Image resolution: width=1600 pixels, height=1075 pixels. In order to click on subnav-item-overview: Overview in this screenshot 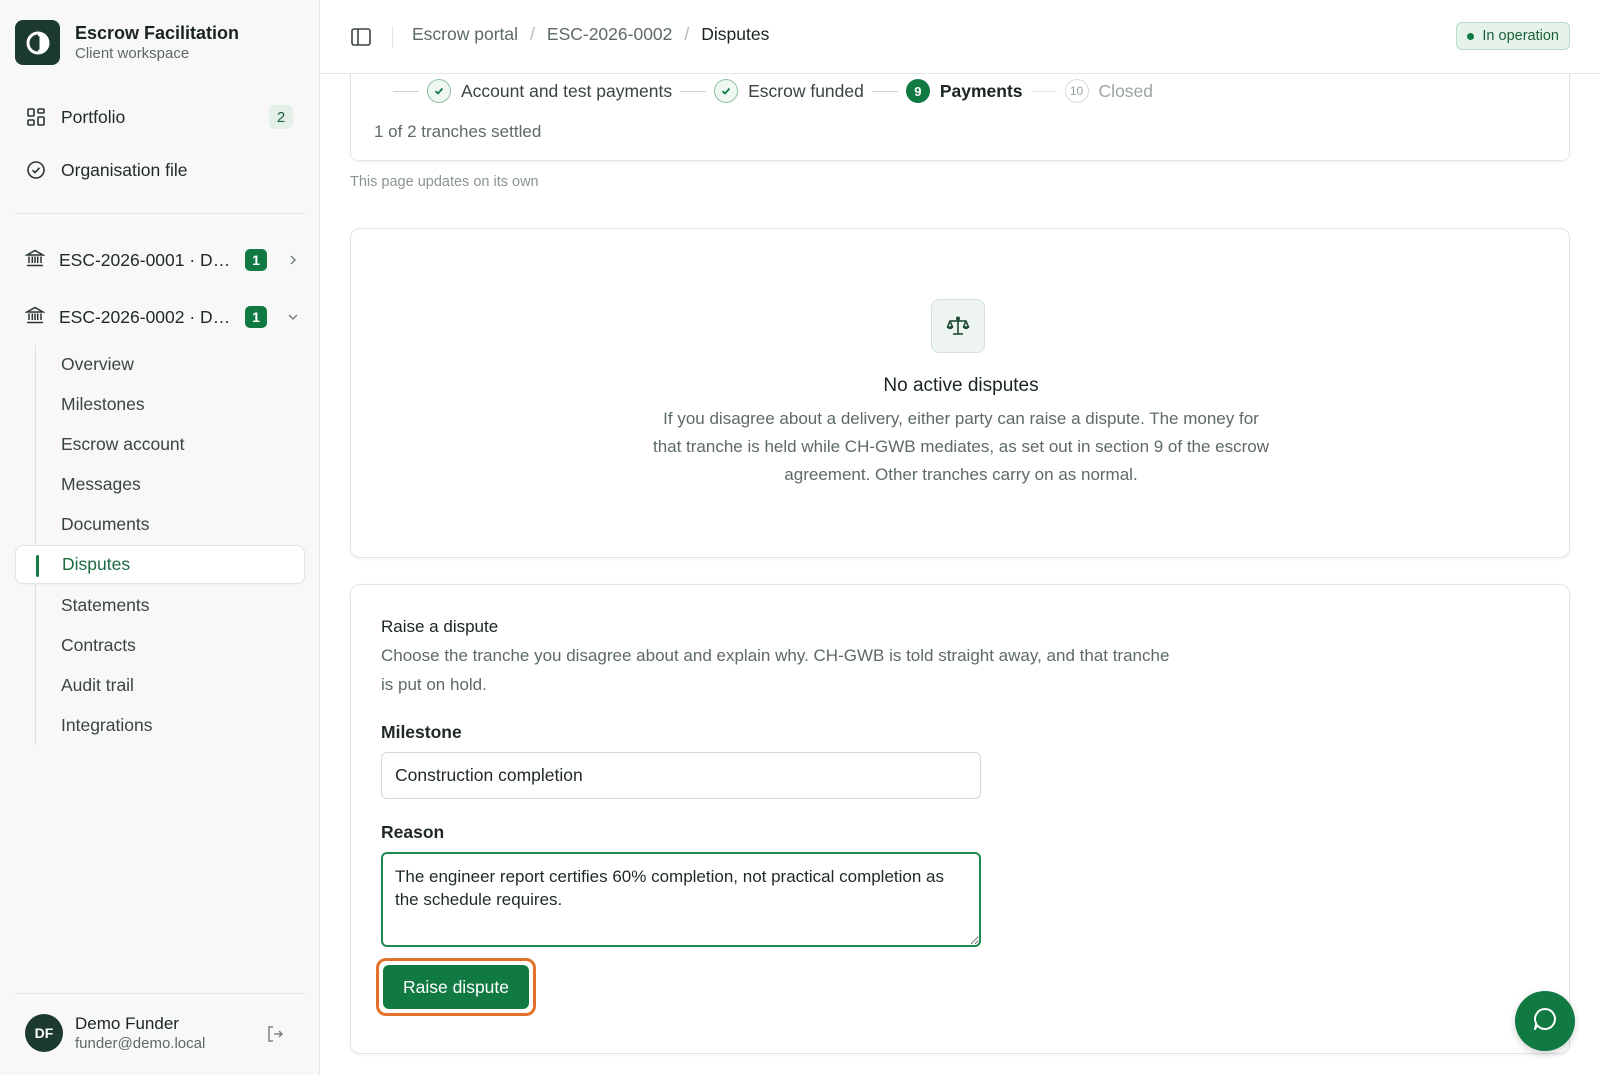, I will do `click(160, 364)`.